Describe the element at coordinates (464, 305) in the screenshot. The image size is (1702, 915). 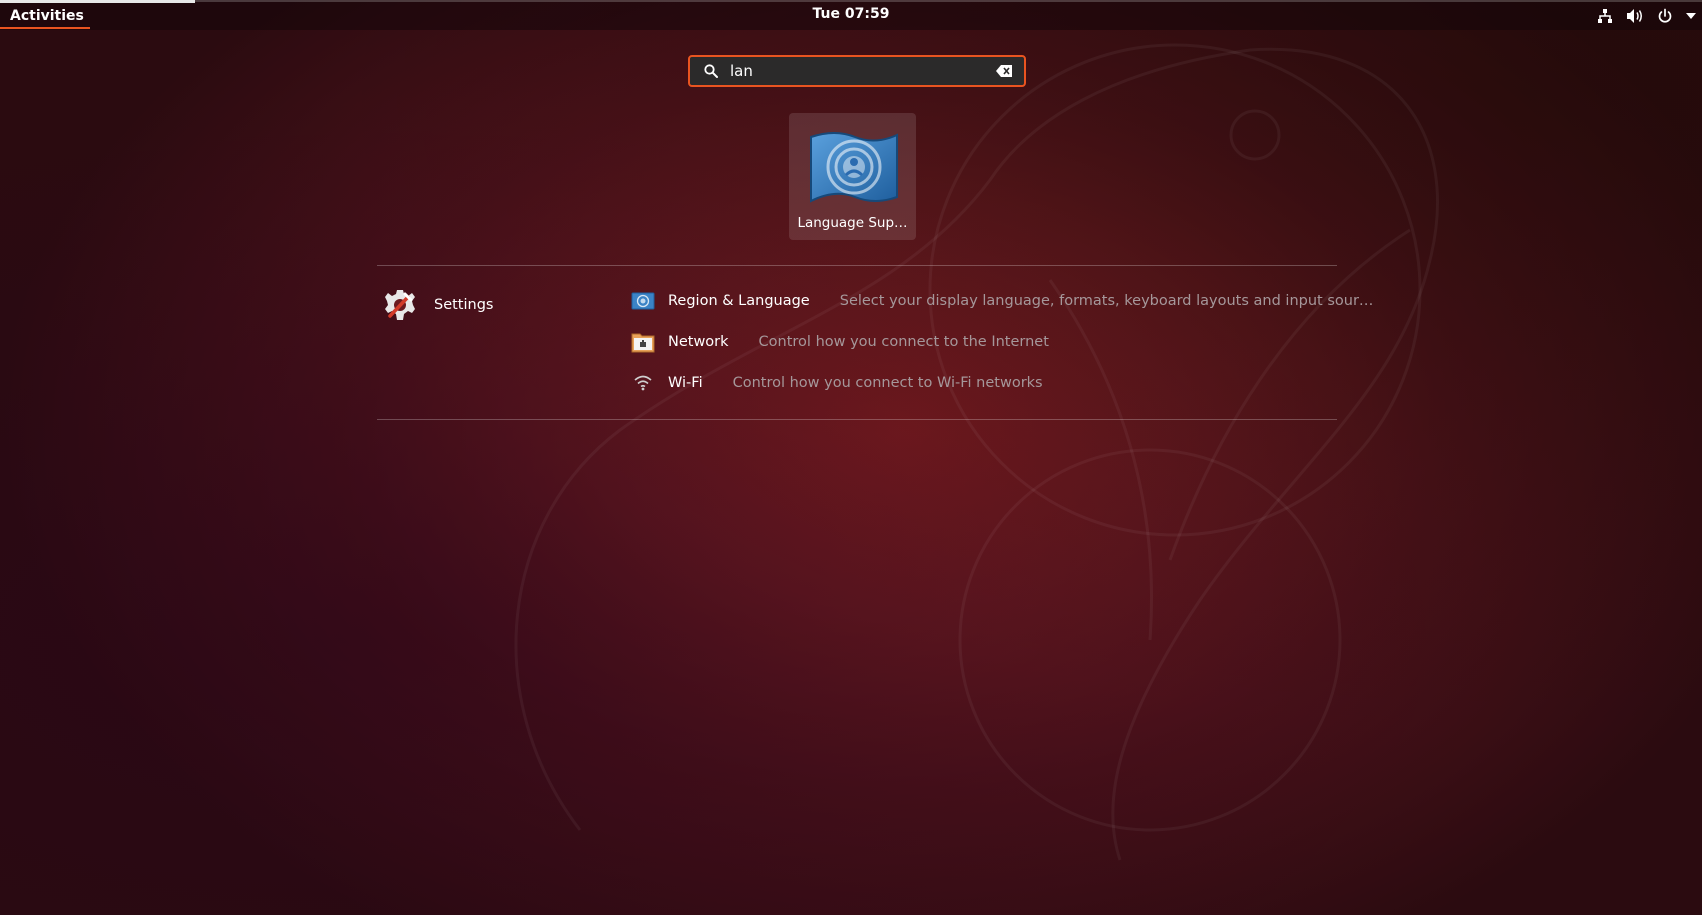
I see `provider-label: Settings` at that location.